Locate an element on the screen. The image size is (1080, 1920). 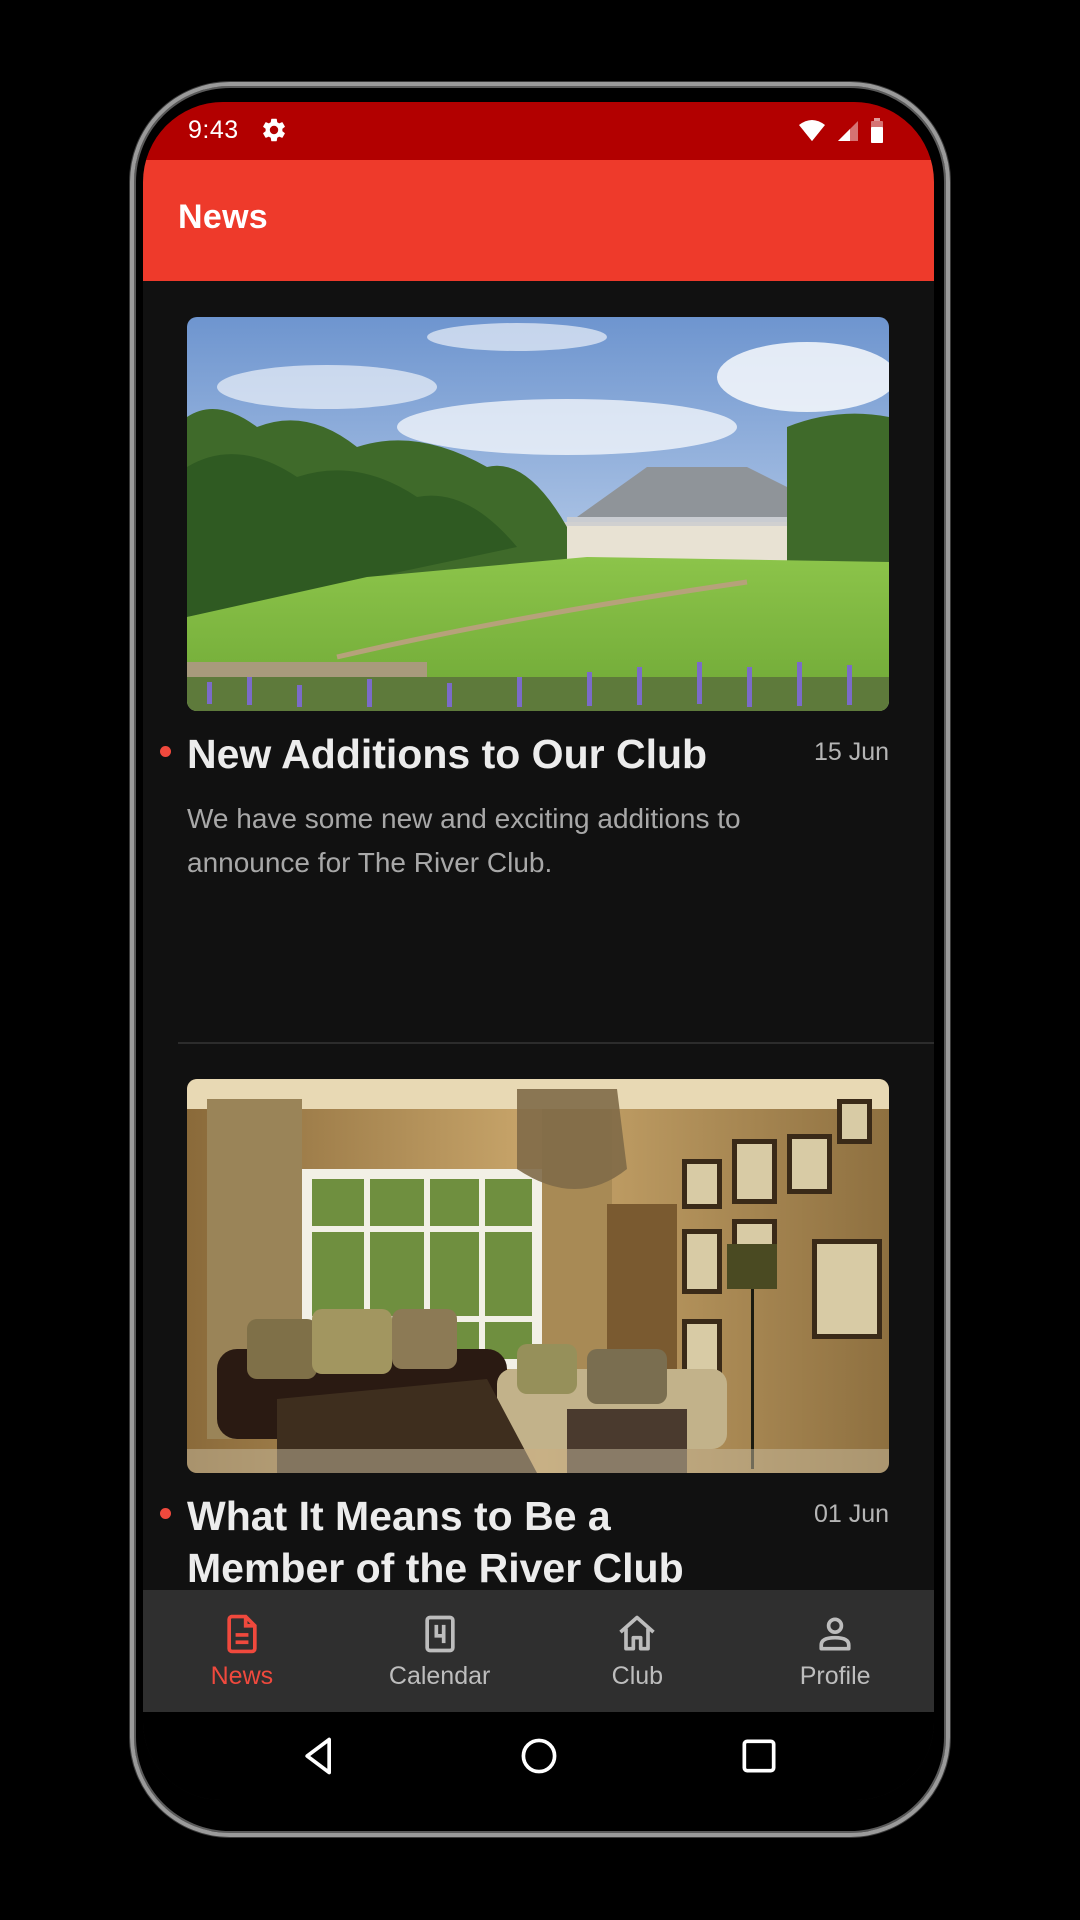
nav-label: News is located at coordinates (242, 1676).